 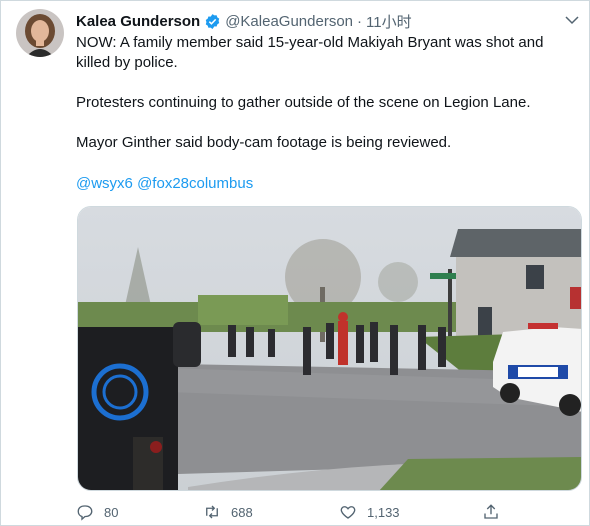 What do you see at coordinates (212, 512) in the screenshot?
I see `retweet-icon` at bounding box center [212, 512].